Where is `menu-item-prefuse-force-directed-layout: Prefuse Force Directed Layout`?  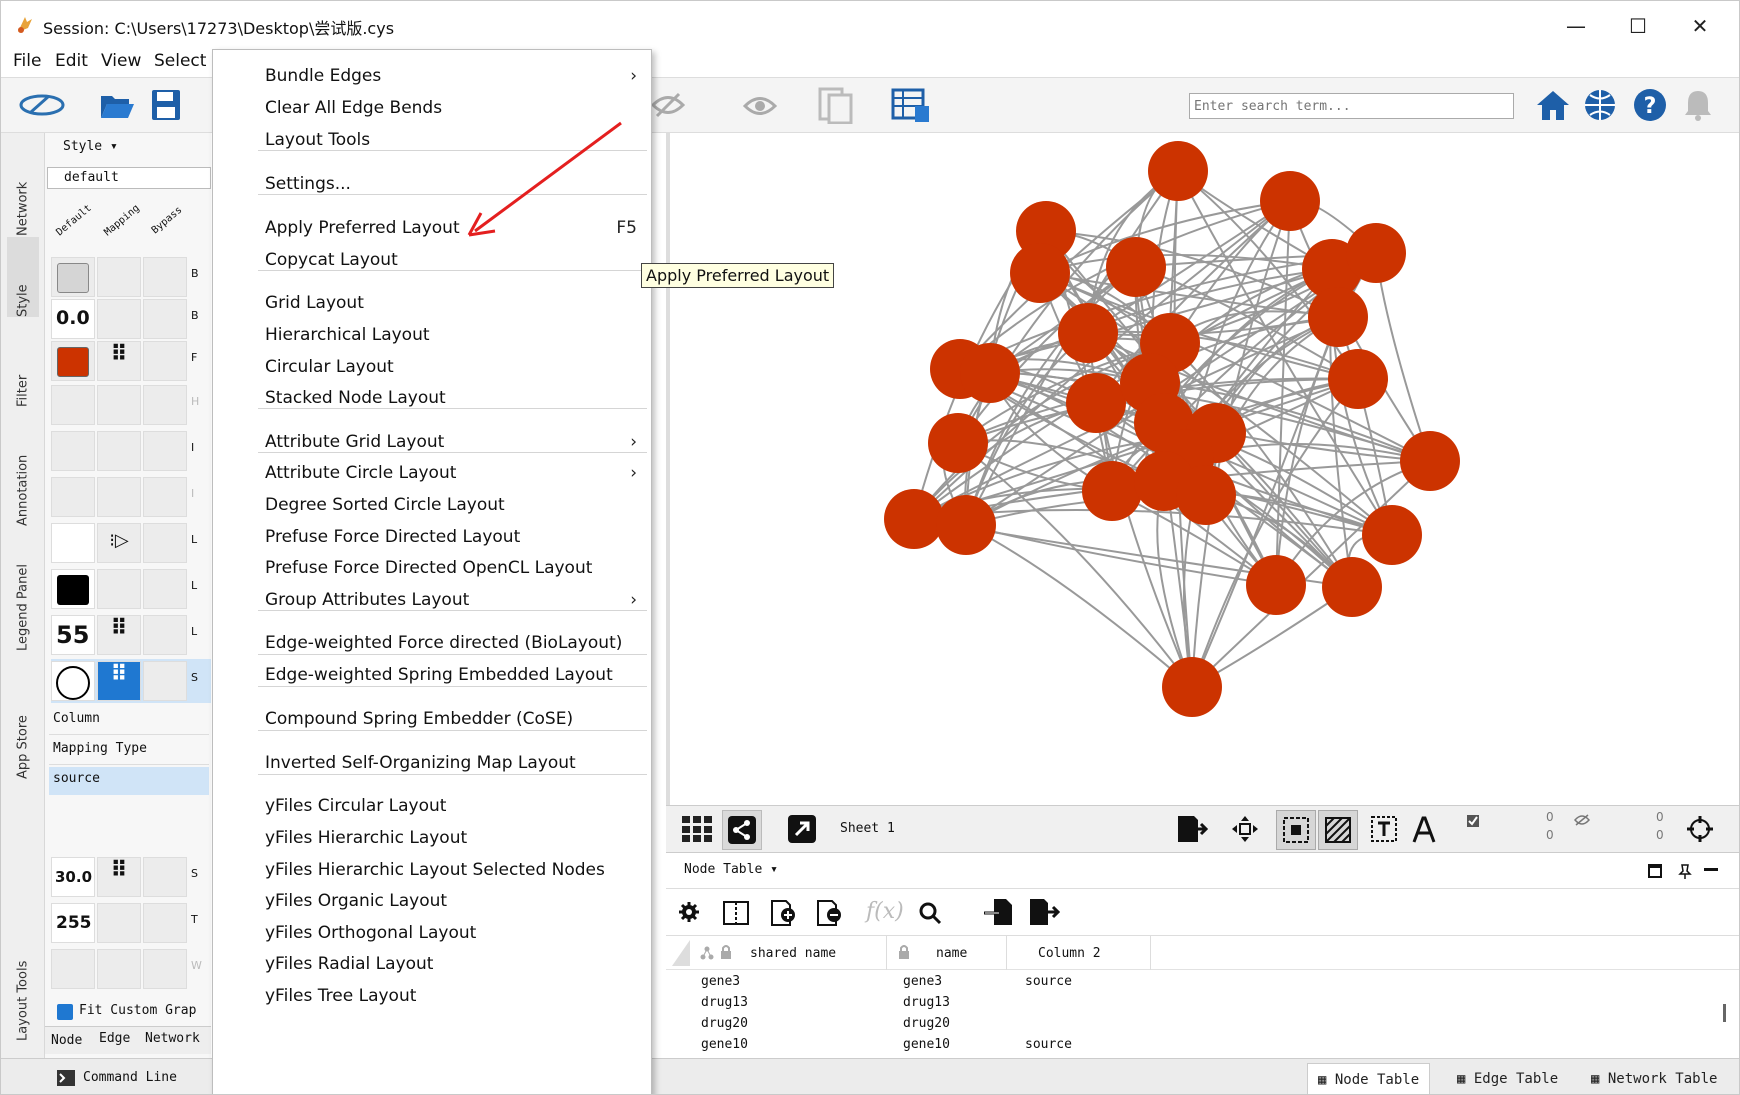
menu-item-prefuse-force-directed-layout: Prefuse Force Directed Layout is located at coordinates (392, 537).